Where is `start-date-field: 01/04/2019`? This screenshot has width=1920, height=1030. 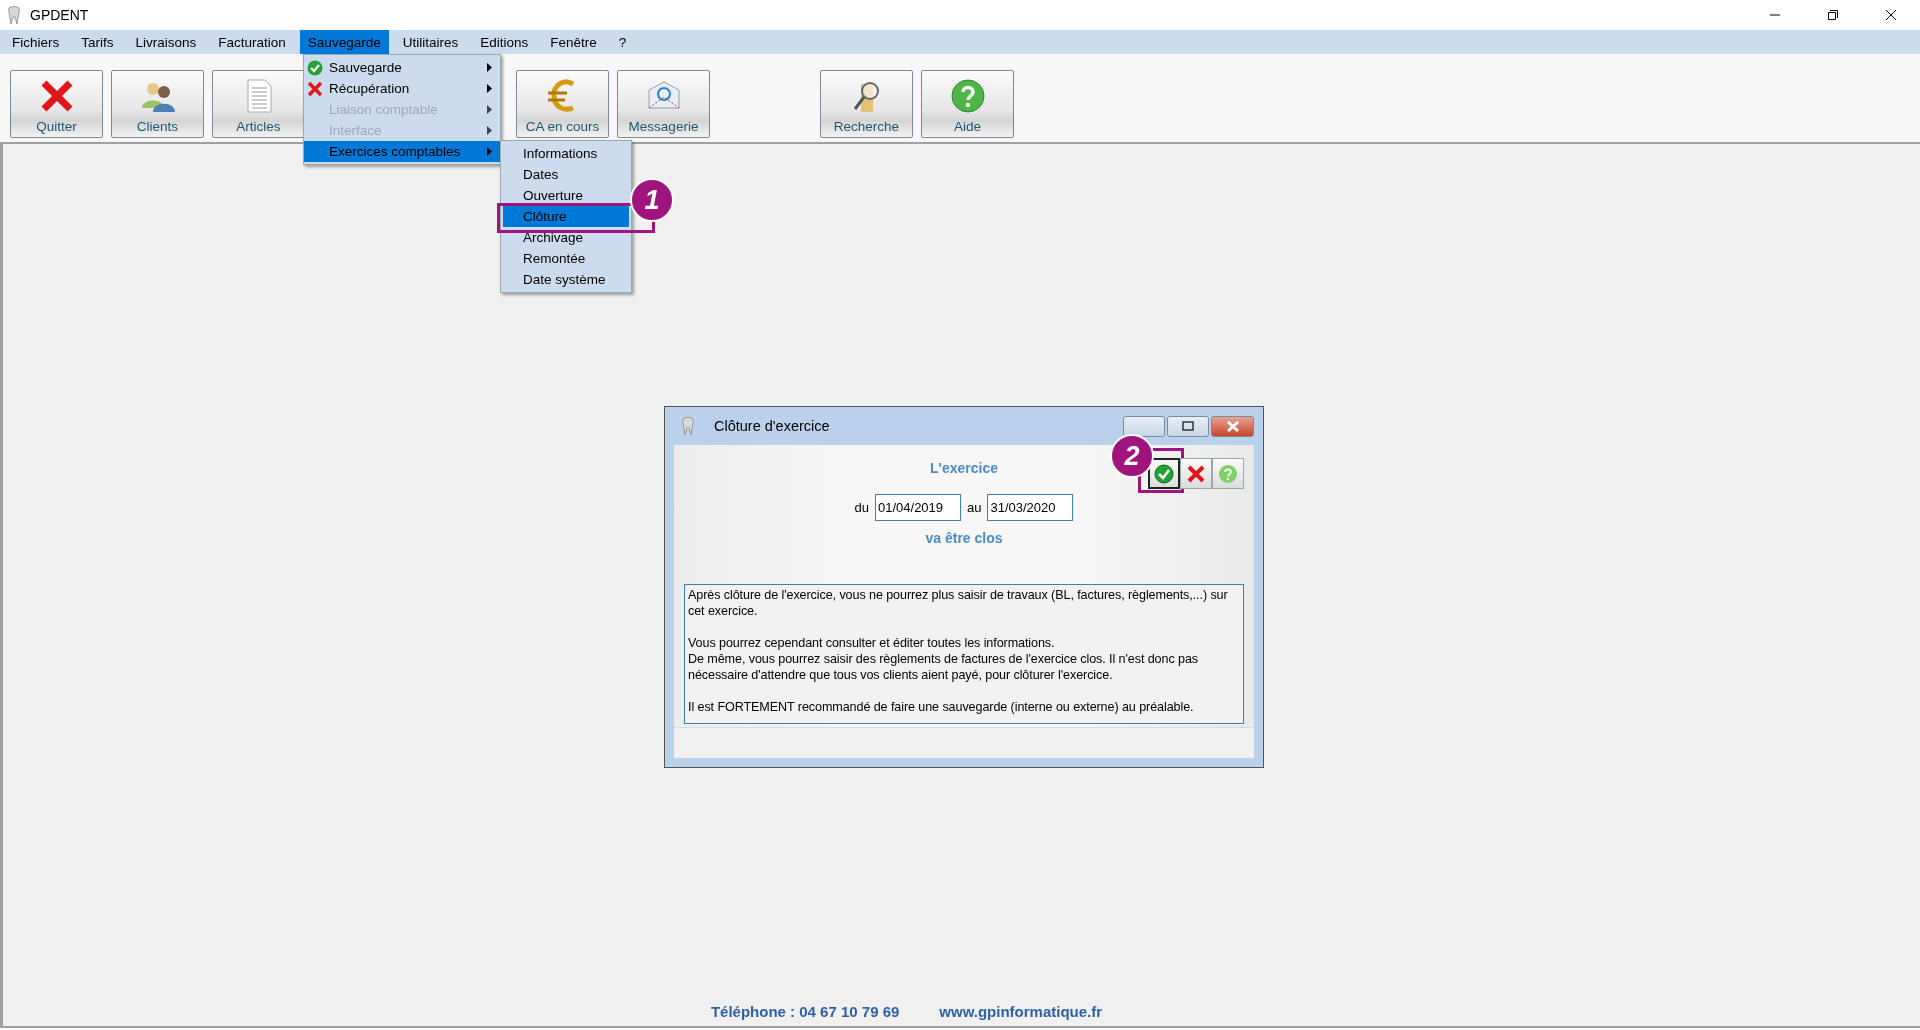 start-date-field: 01/04/2019 is located at coordinates (918, 507).